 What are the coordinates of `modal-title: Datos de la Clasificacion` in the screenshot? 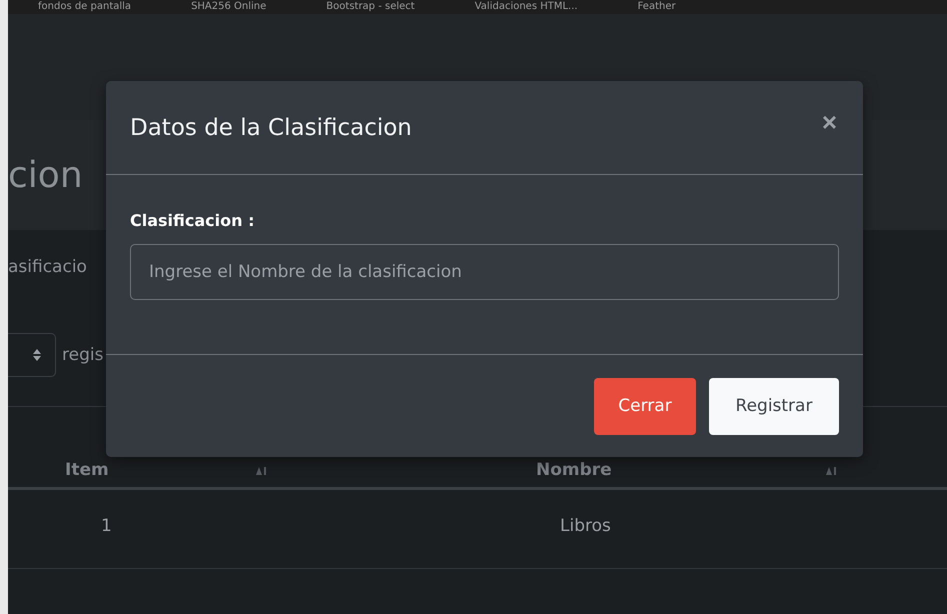 It's located at (271, 127).